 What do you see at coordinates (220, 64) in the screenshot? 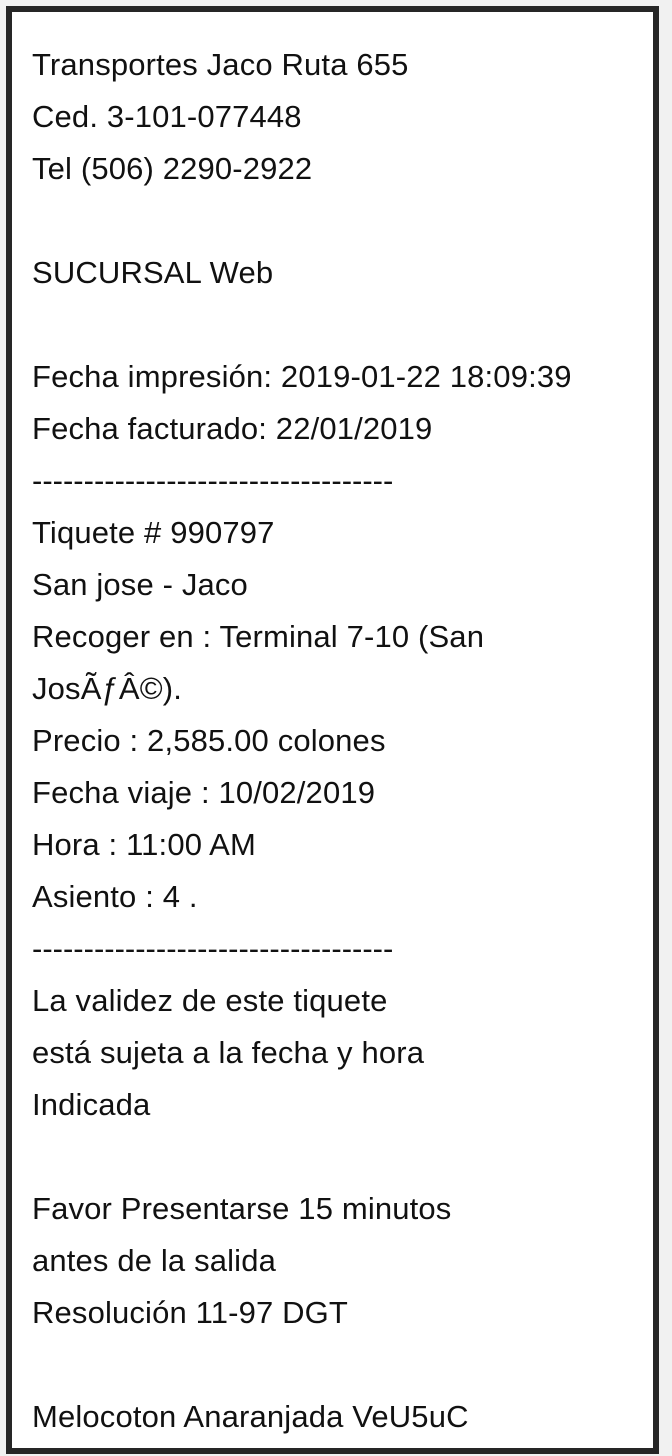
I see `company-name: Transportes Jaco Ruta 655` at bounding box center [220, 64].